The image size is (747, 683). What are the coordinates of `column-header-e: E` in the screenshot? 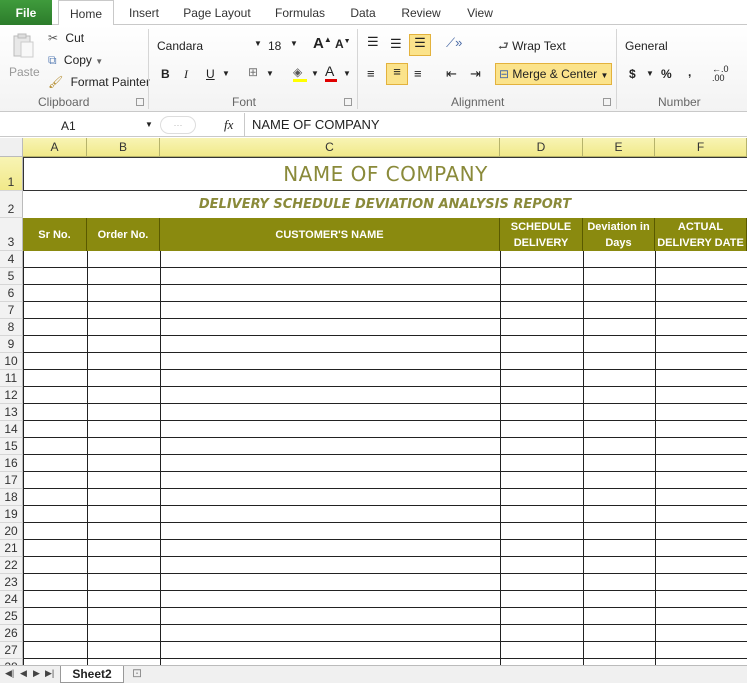 It's located at (619, 147).